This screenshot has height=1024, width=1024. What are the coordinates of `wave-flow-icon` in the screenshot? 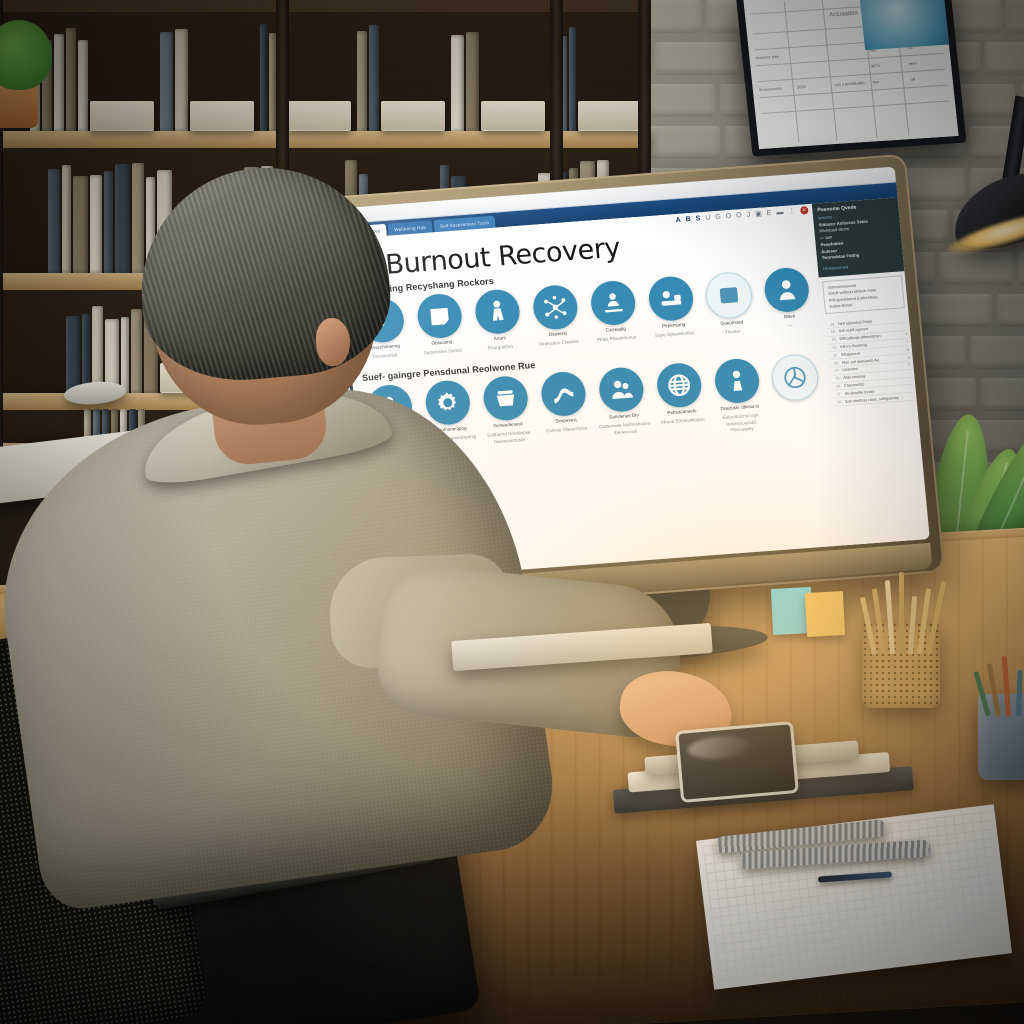 It's located at (563, 394).